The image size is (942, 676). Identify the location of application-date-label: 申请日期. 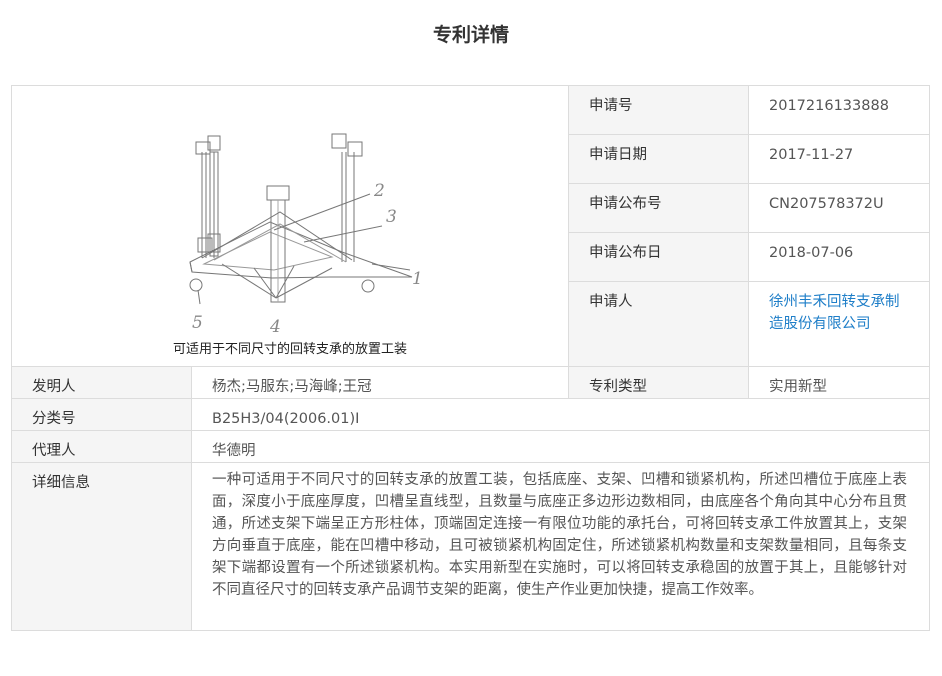
(658, 159).